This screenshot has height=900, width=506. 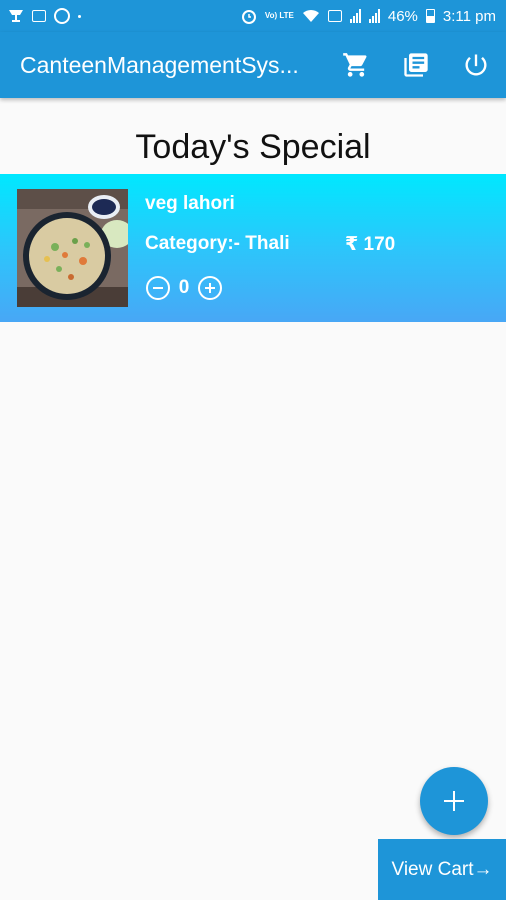 What do you see at coordinates (279, 15) in the screenshot?
I see `volte-icon: Vo) LTE` at bounding box center [279, 15].